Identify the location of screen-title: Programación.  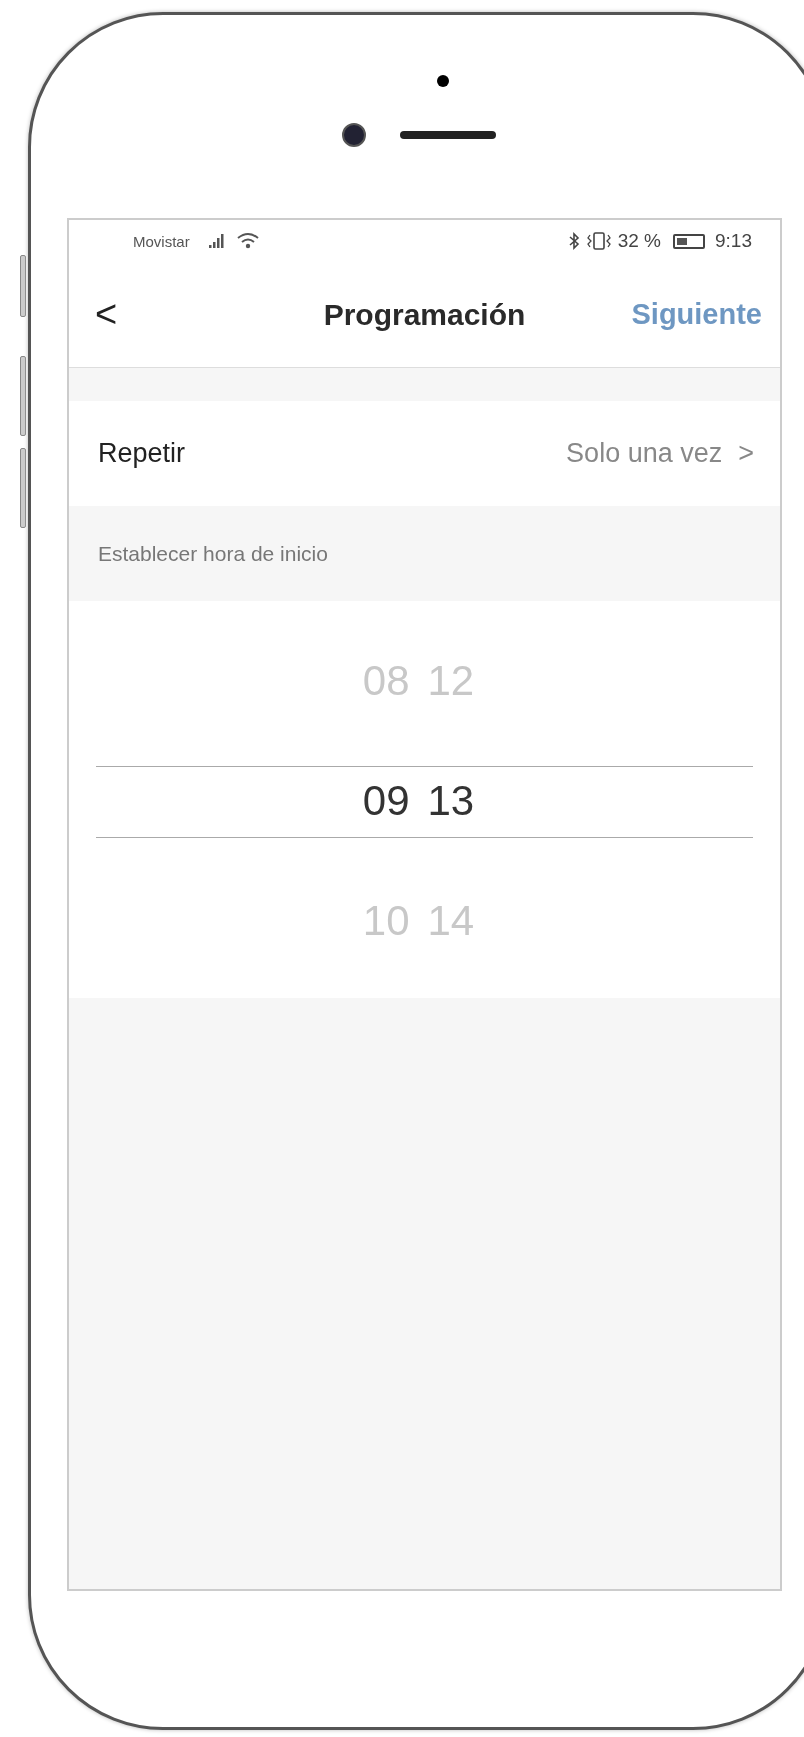
(424, 314).